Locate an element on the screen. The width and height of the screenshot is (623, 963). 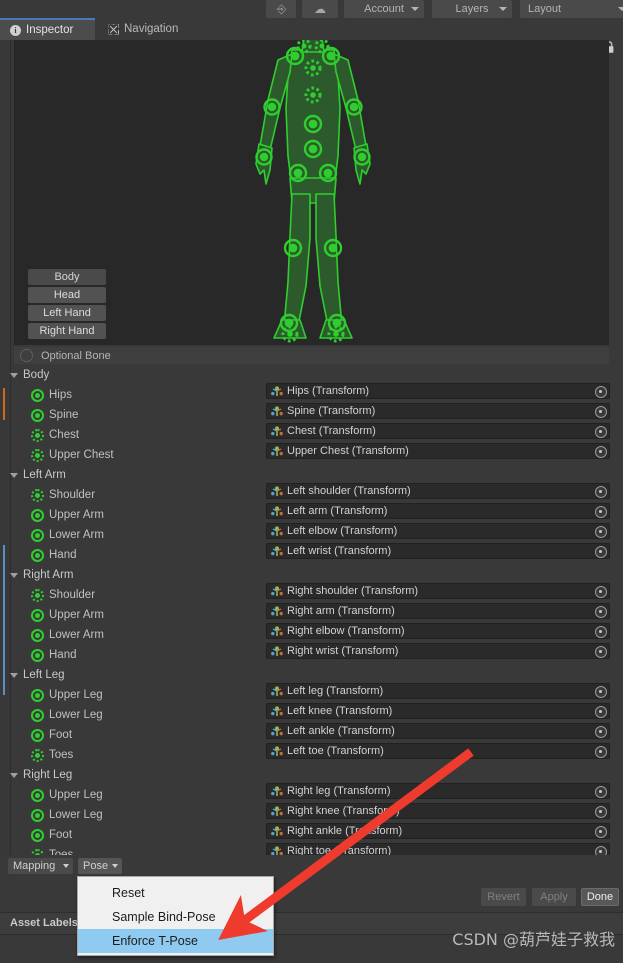
bone-row: Chest is located at coordinates (131, 435).